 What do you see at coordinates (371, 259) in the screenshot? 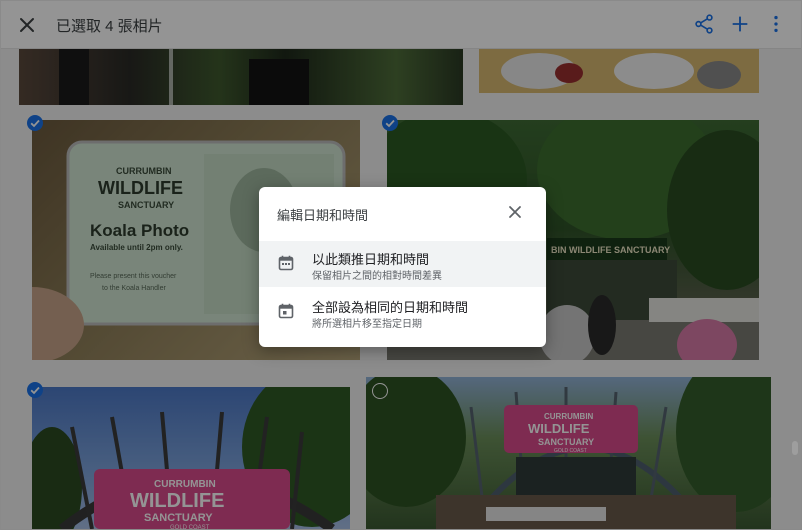
I see `option-label: 以此類推日期和時間` at bounding box center [371, 259].